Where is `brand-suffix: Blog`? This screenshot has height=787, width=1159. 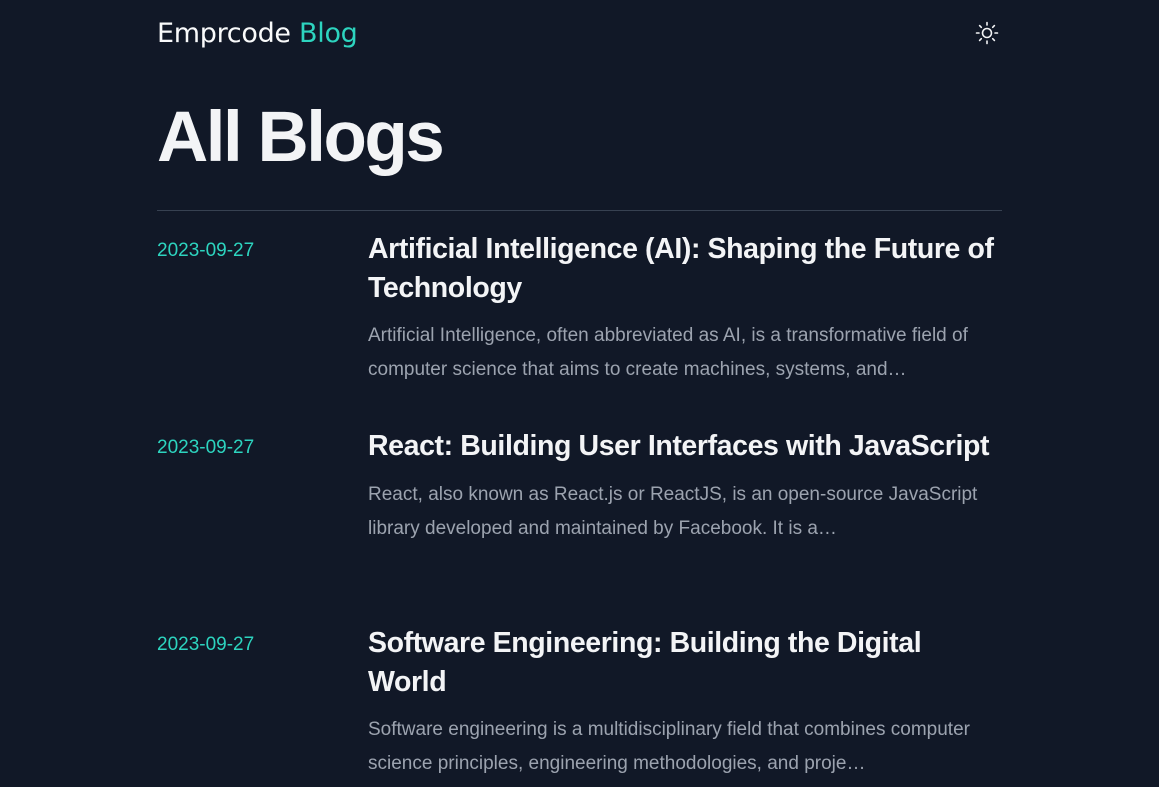 brand-suffix: Blog is located at coordinates (328, 33).